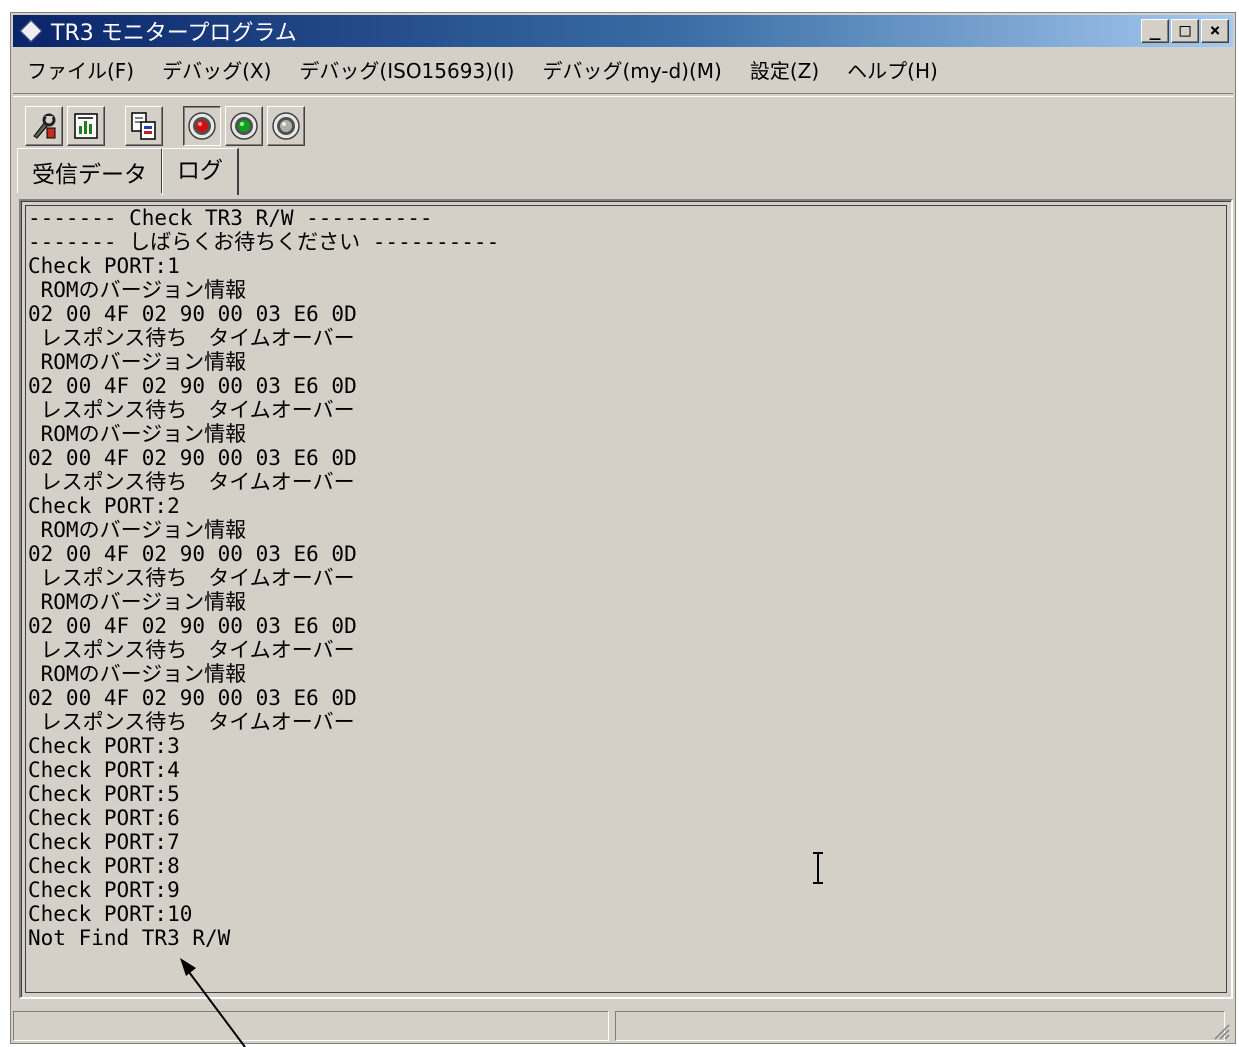 The image size is (1239, 1047). What do you see at coordinates (311, 1026) in the screenshot?
I see `status-panel-left` at bounding box center [311, 1026].